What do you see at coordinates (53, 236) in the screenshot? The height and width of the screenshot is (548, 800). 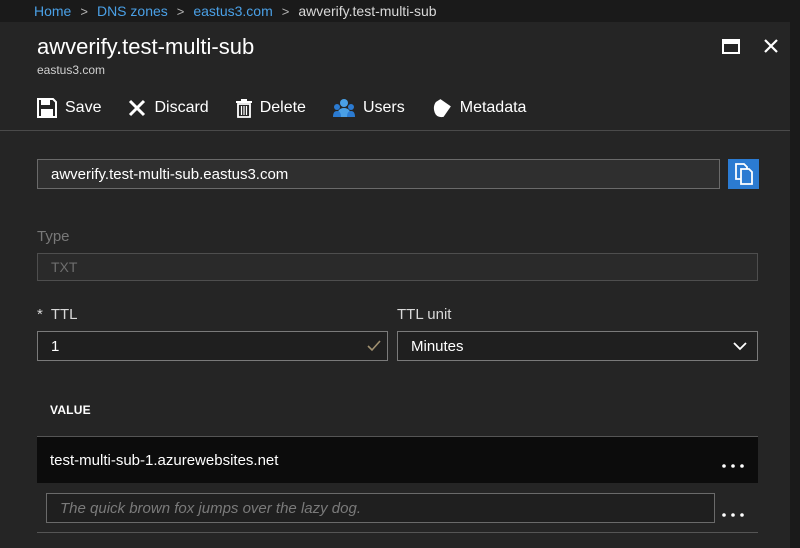 I see `type-label: Type` at bounding box center [53, 236].